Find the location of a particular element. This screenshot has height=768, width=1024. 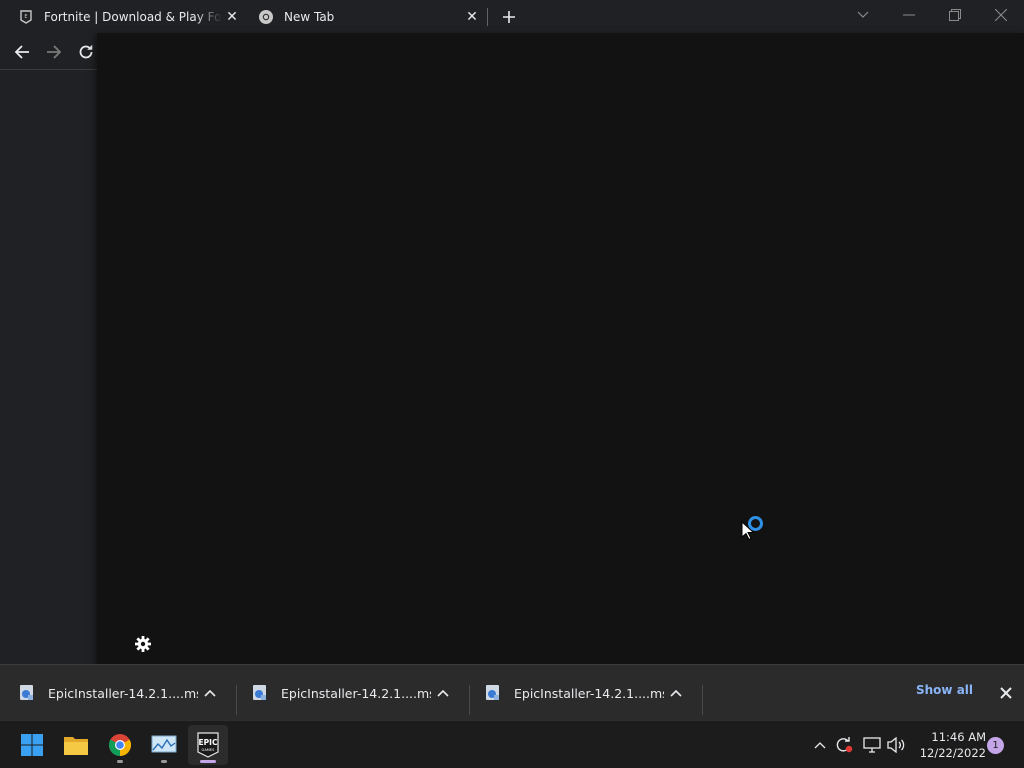

tab-divider is located at coordinates (487, 17).